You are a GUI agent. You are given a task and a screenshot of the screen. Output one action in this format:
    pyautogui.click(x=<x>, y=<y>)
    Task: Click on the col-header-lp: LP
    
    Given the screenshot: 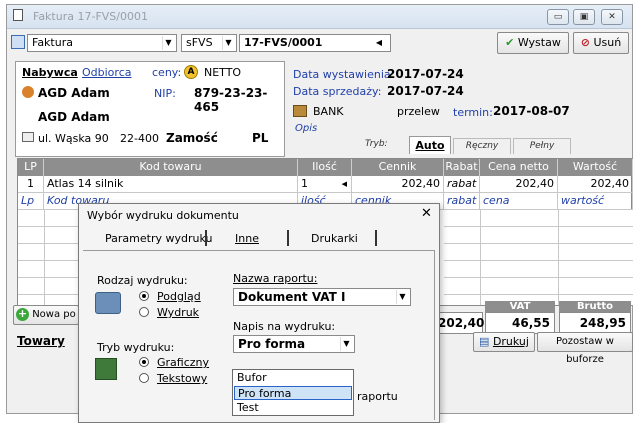 What is the action you would take?
    pyautogui.click(x=31, y=167)
    